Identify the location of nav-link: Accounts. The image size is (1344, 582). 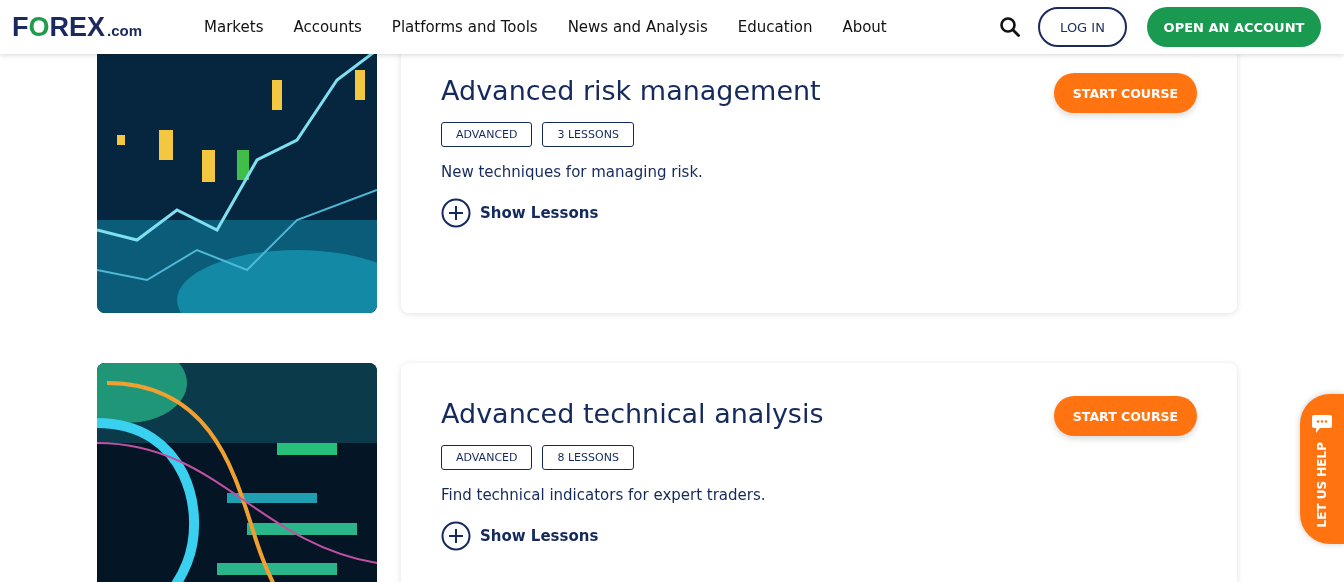
(327, 27).